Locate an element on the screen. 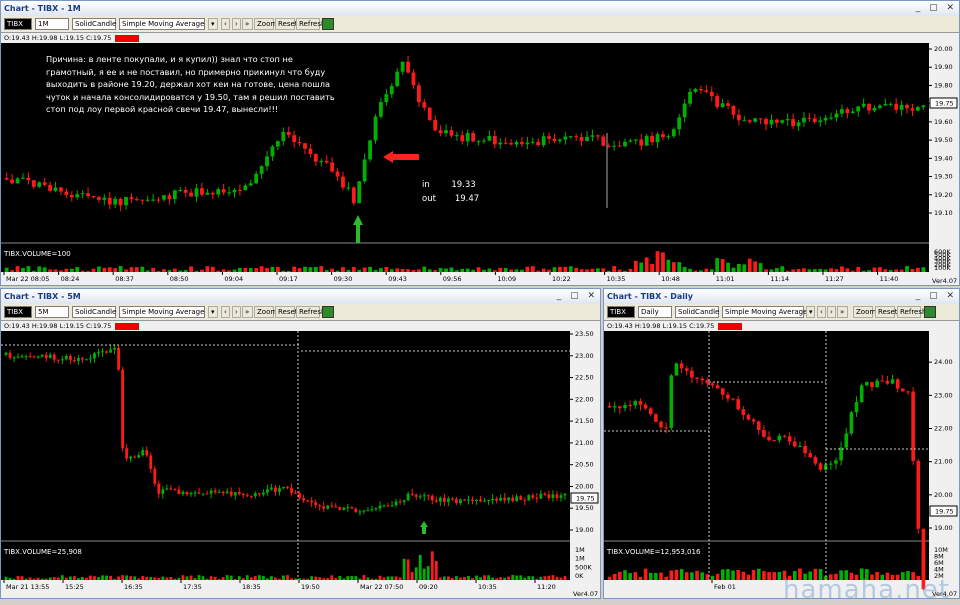 The image size is (960, 605). y-tick-label: 19.90 is located at coordinates (943, 67).